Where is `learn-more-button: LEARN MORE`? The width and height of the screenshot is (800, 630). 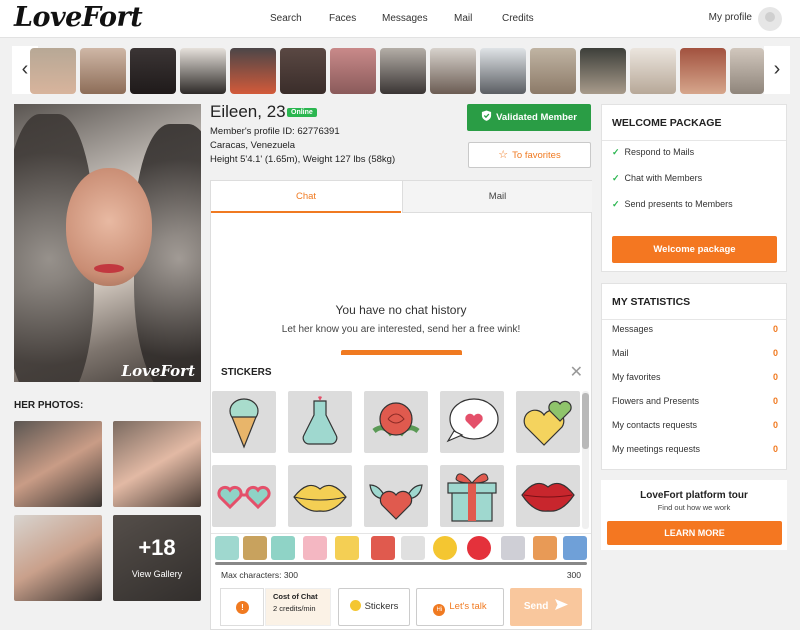
learn-more-button: LEARN MORE is located at coordinates (694, 533).